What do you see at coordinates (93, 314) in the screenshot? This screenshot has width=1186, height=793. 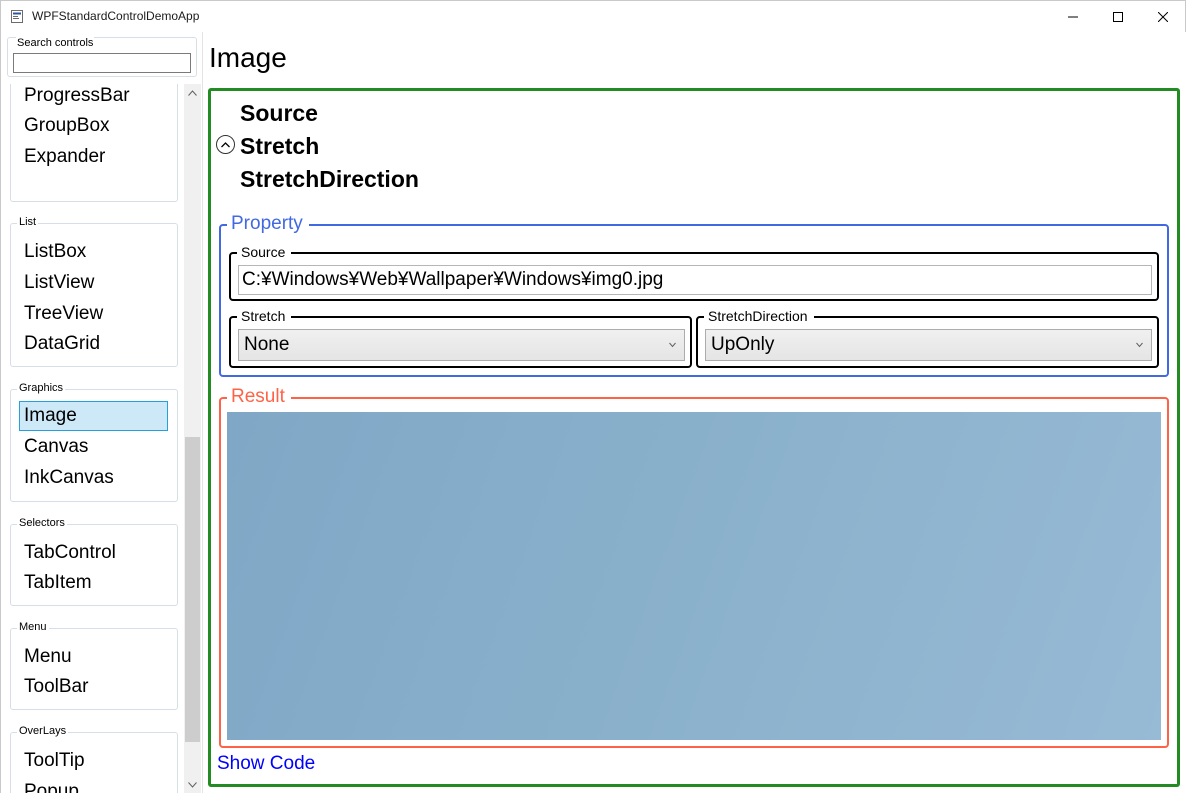 I see `sidebar-item-treeview: TreeView` at bounding box center [93, 314].